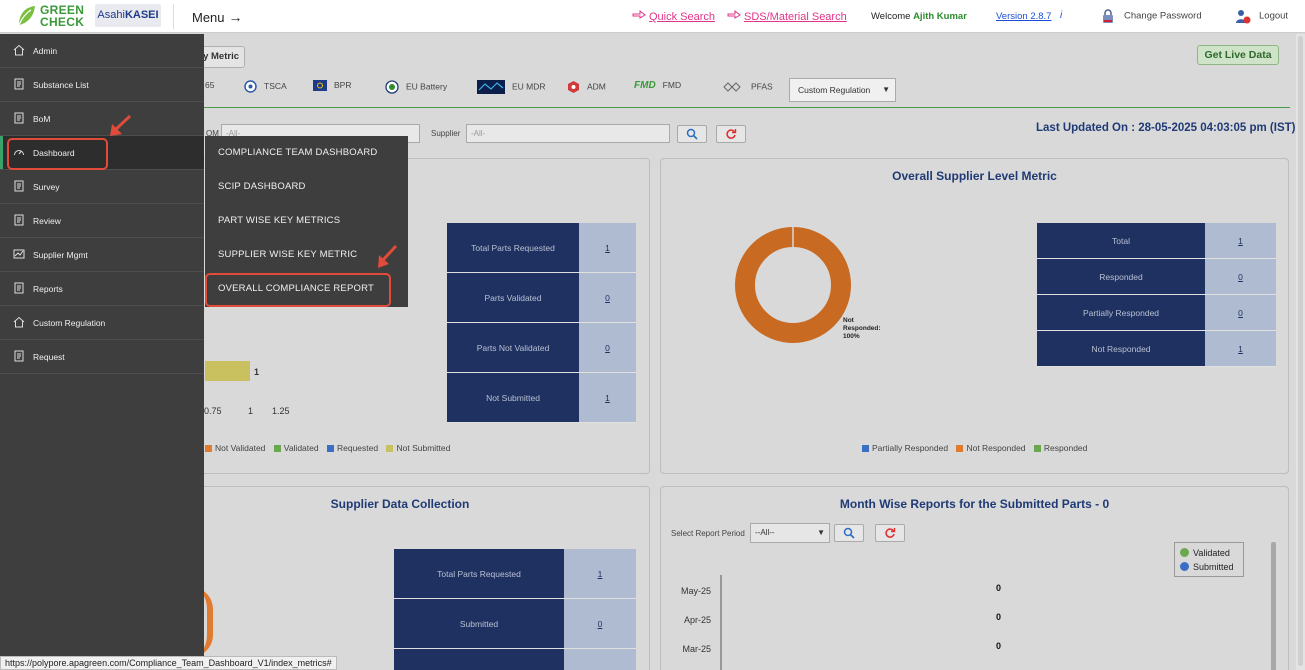  I want to click on logout-button: Logout, so click(1261, 16).